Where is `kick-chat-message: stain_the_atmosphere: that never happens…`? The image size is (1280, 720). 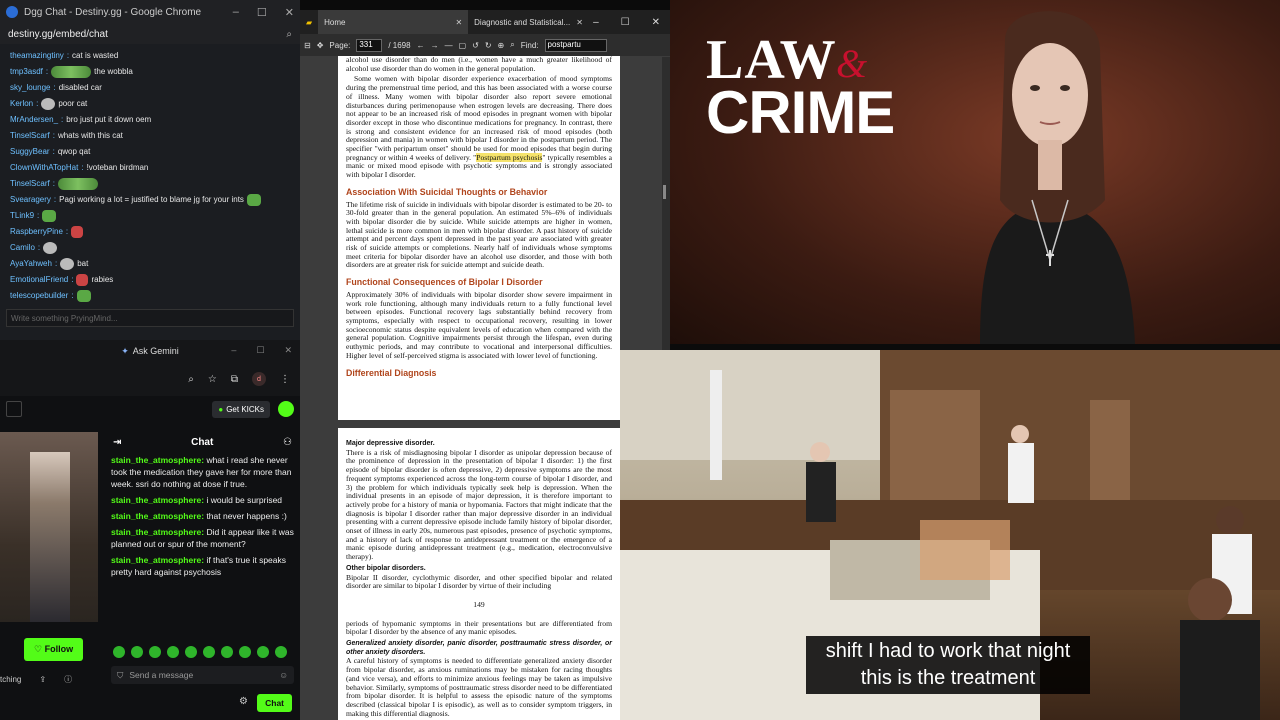
kick-chat-message: stain_the_atmosphere: that never happens… is located at coordinates (202, 516).